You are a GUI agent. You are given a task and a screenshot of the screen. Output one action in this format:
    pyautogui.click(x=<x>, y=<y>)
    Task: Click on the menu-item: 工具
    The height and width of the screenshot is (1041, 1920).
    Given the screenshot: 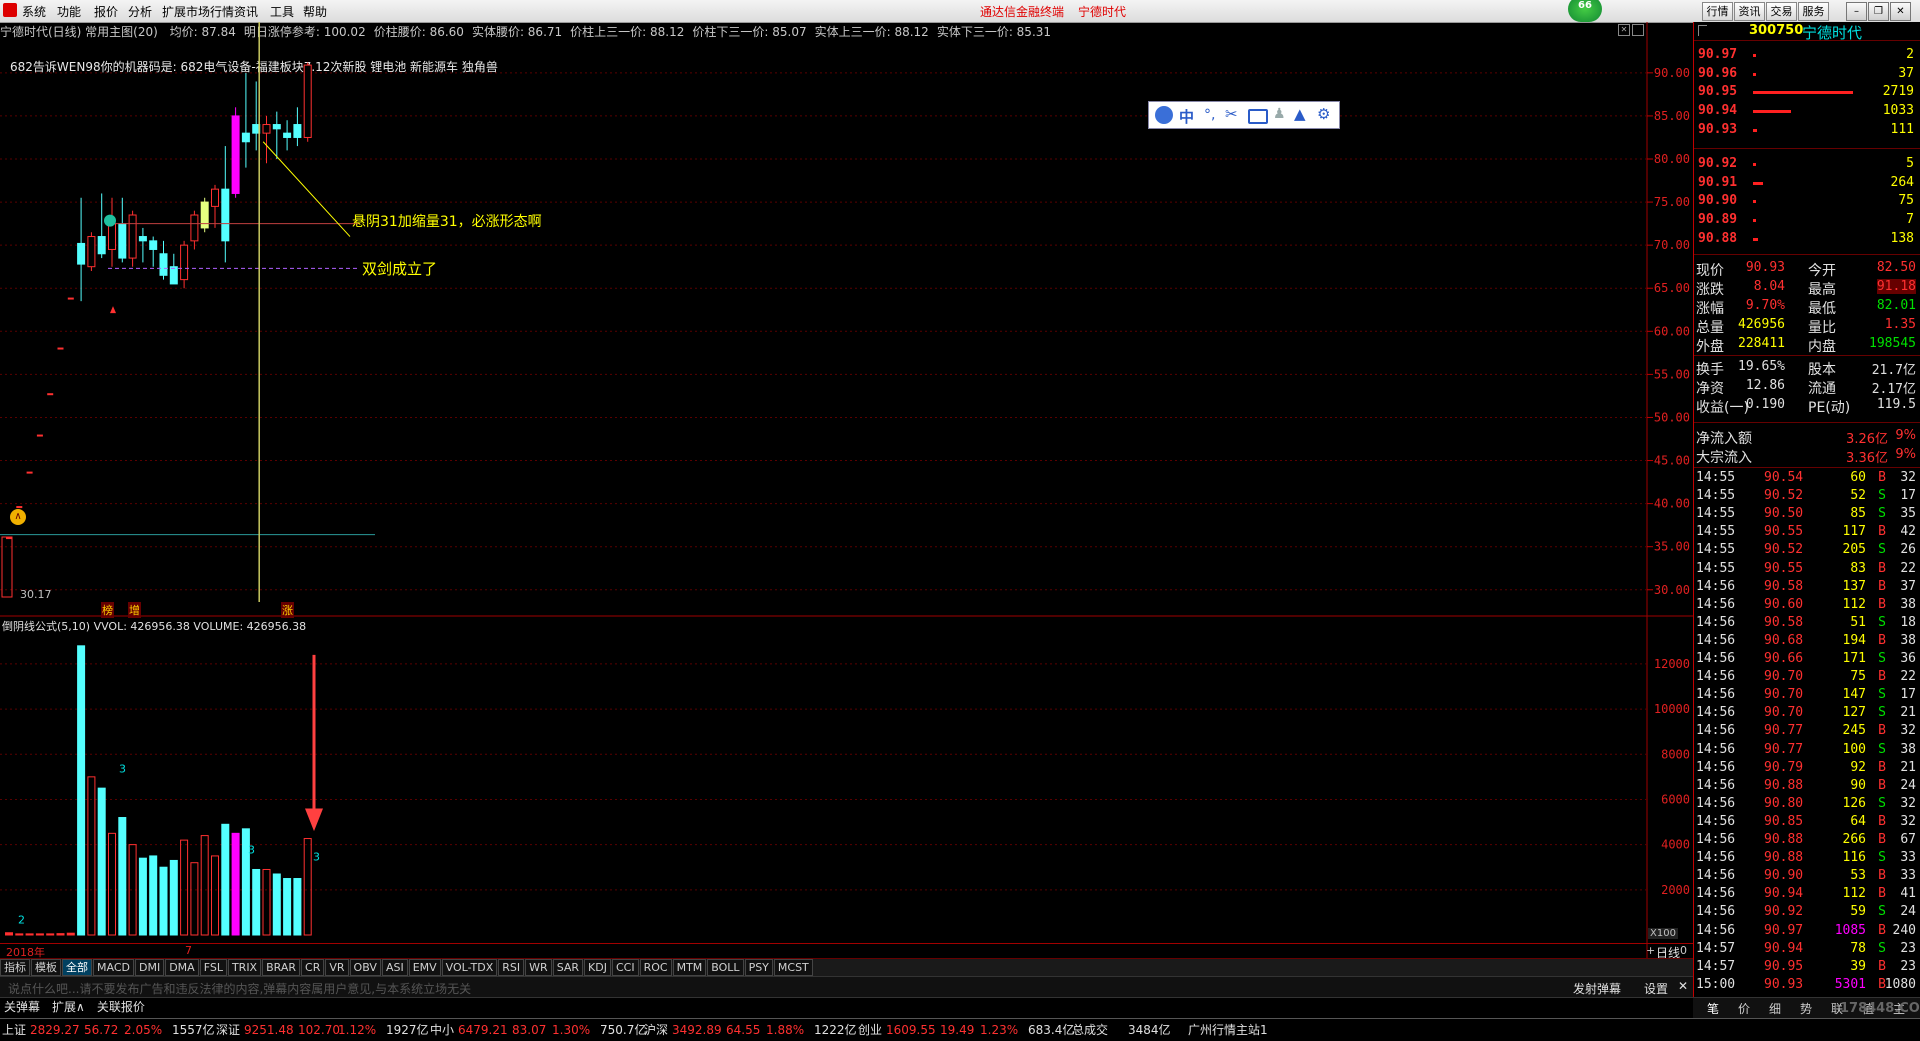 What is the action you would take?
    pyautogui.click(x=282, y=11)
    